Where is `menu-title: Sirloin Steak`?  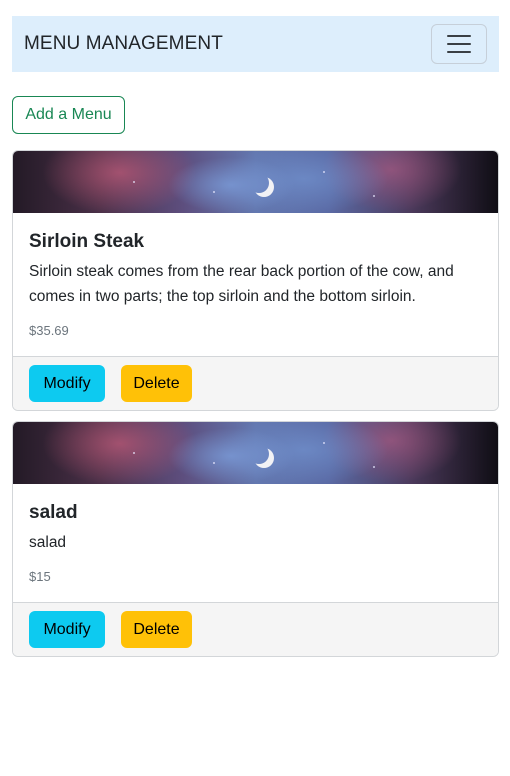
menu-title: Sirloin Steak is located at coordinates (87, 241).